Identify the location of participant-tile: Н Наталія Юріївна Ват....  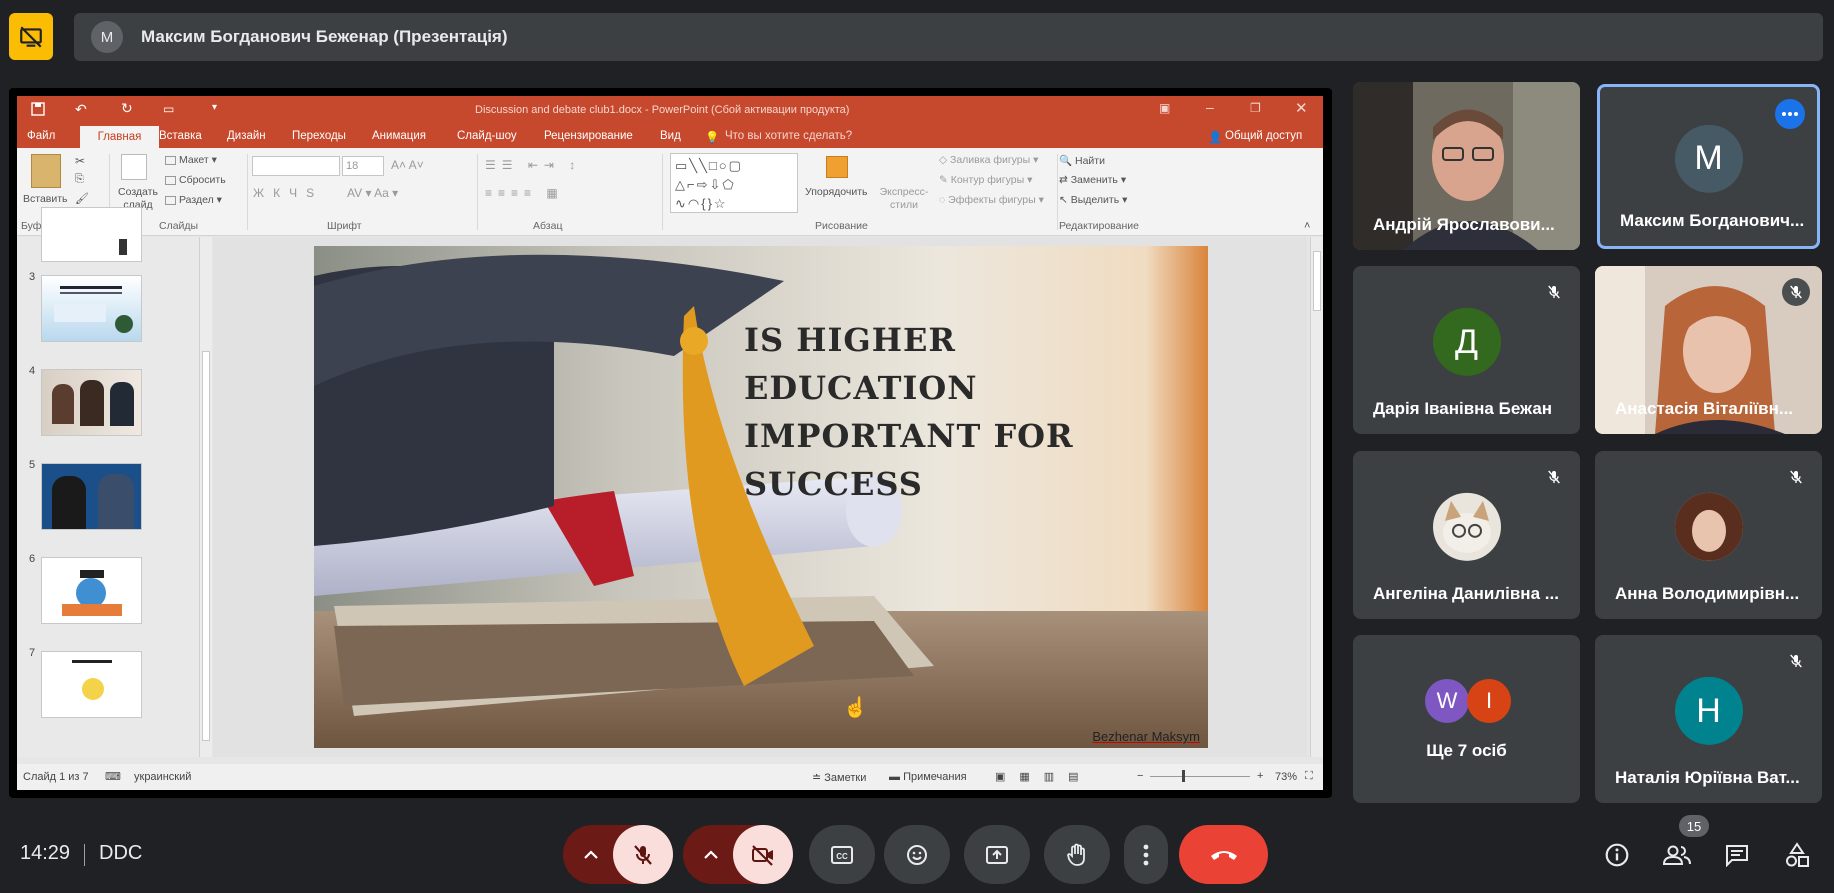
(1708, 719).